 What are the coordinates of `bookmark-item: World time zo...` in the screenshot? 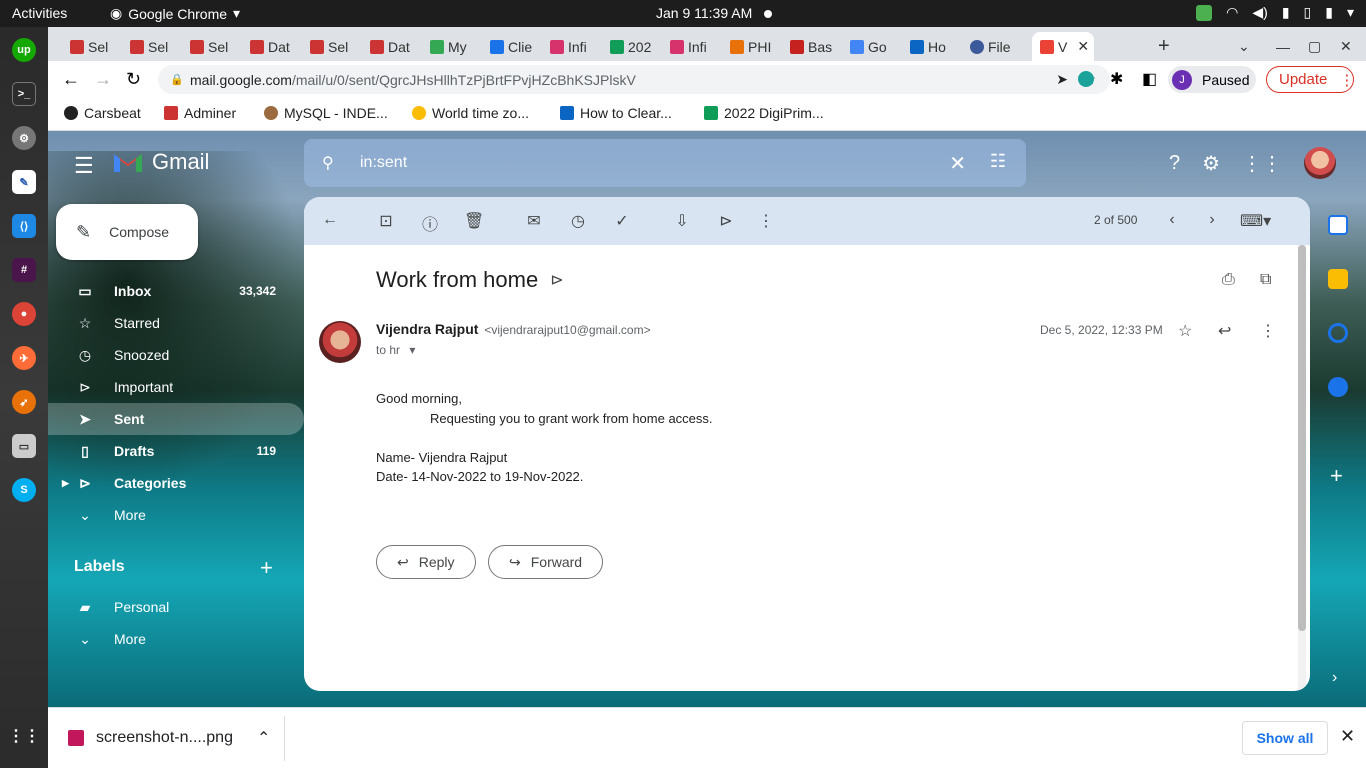 It's located at (470, 113).